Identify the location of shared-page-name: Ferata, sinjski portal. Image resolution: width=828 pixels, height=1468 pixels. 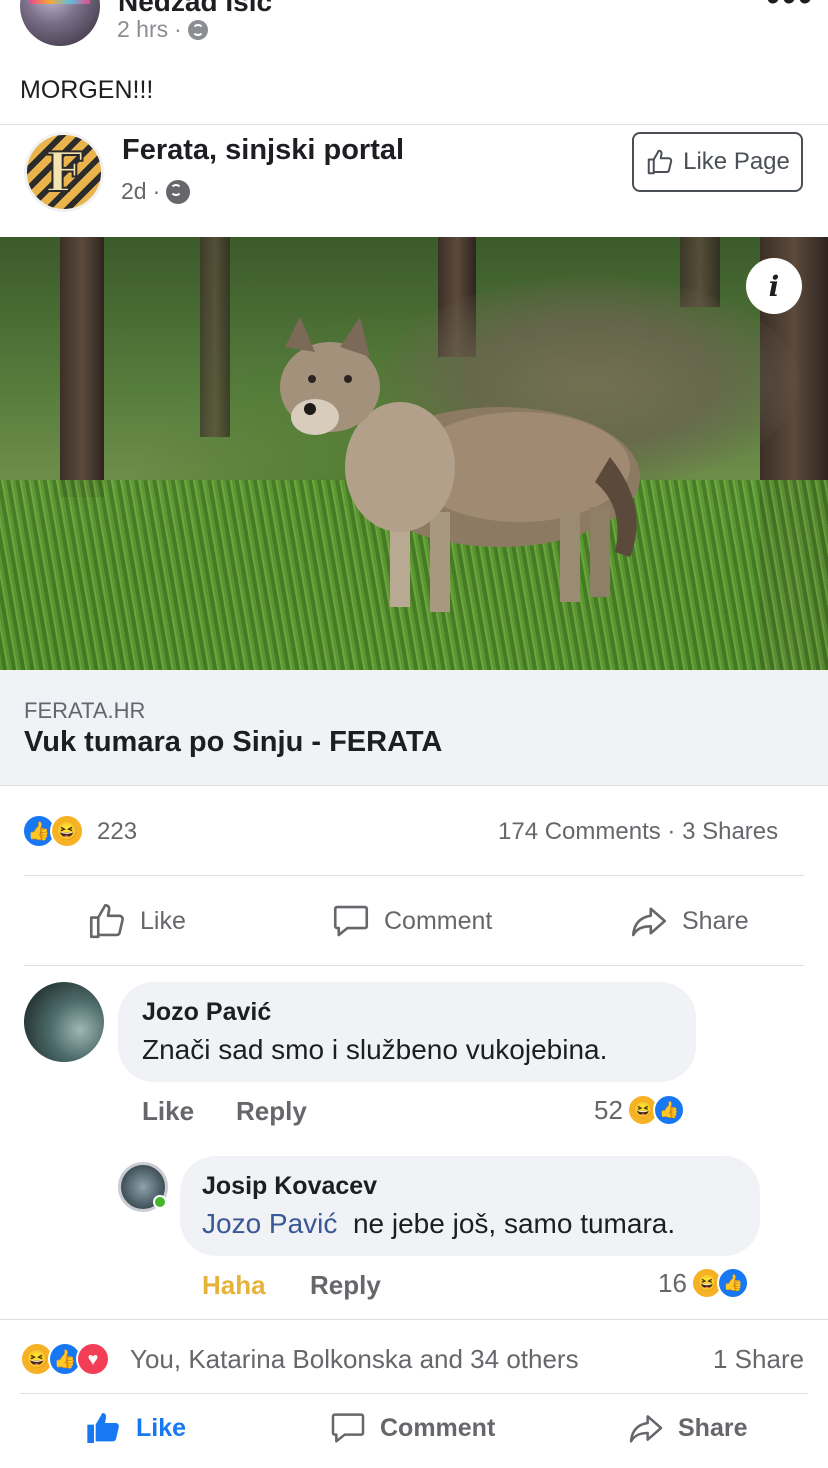
(263, 150).